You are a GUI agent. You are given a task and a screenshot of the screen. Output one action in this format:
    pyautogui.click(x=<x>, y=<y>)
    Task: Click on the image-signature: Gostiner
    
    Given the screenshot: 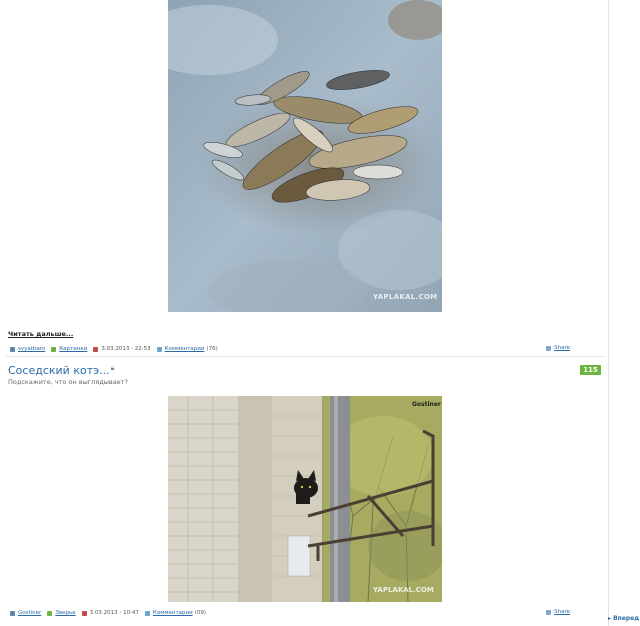 What is the action you would take?
    pyautogui.click(x=426, y=404)
    